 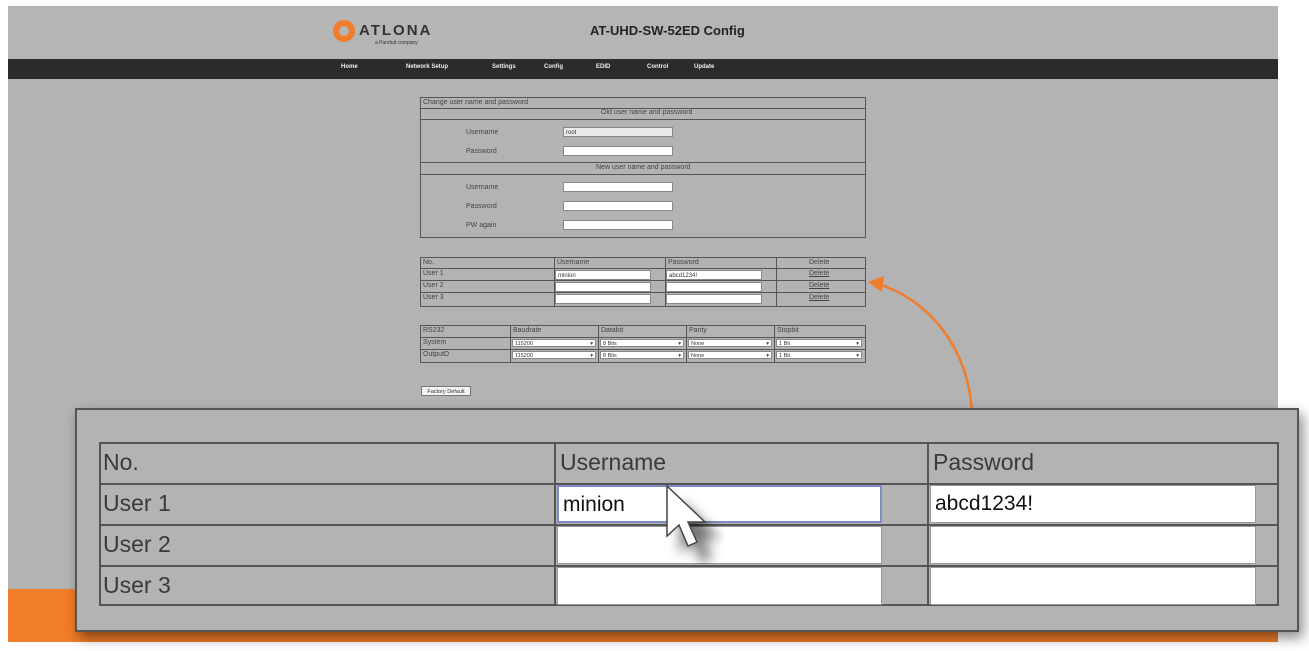 What do you see at coordinates (819, 355) in the screenshot?
I see `outputd-stopbit-select: 1 Bit ▾` at bounding box center [819, 355].